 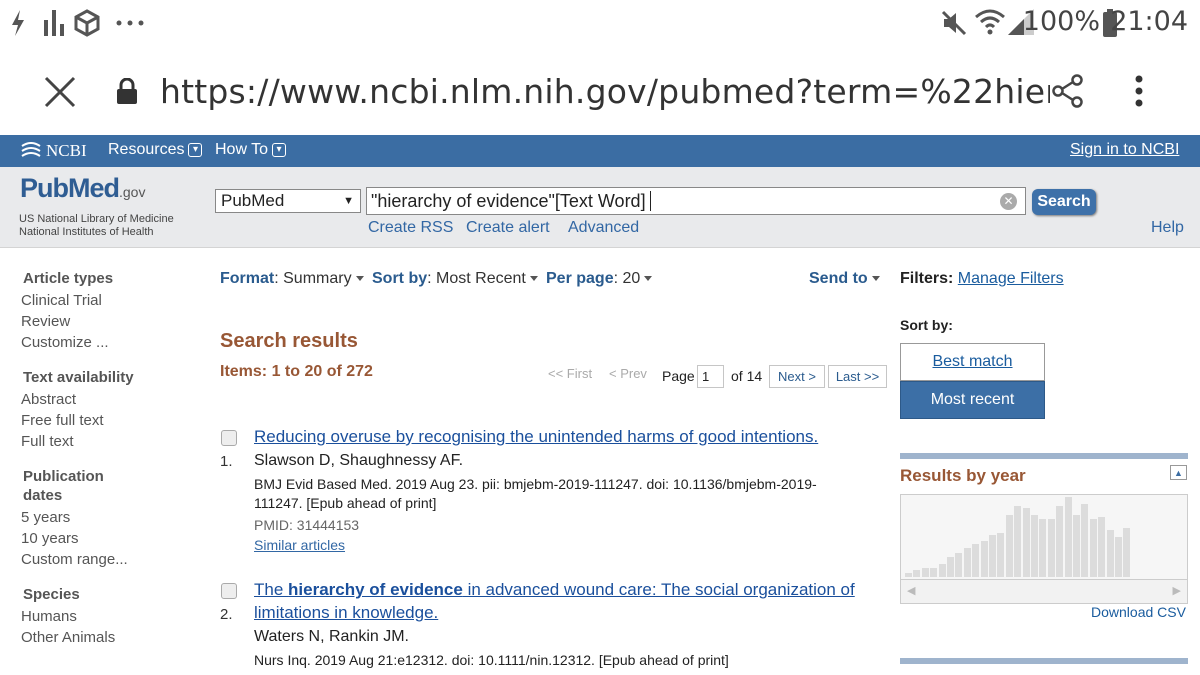 I want to click on manage-filters-link: Manage Filters, so click(x=1011, y=278).